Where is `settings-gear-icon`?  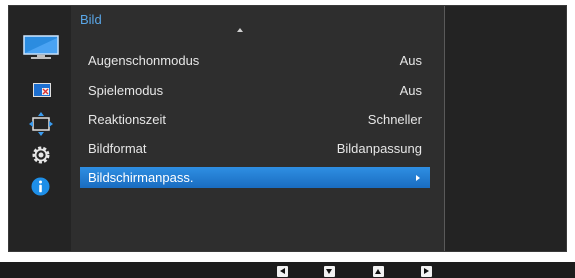
settings-gear-icon is located at coordinates (41, 155).